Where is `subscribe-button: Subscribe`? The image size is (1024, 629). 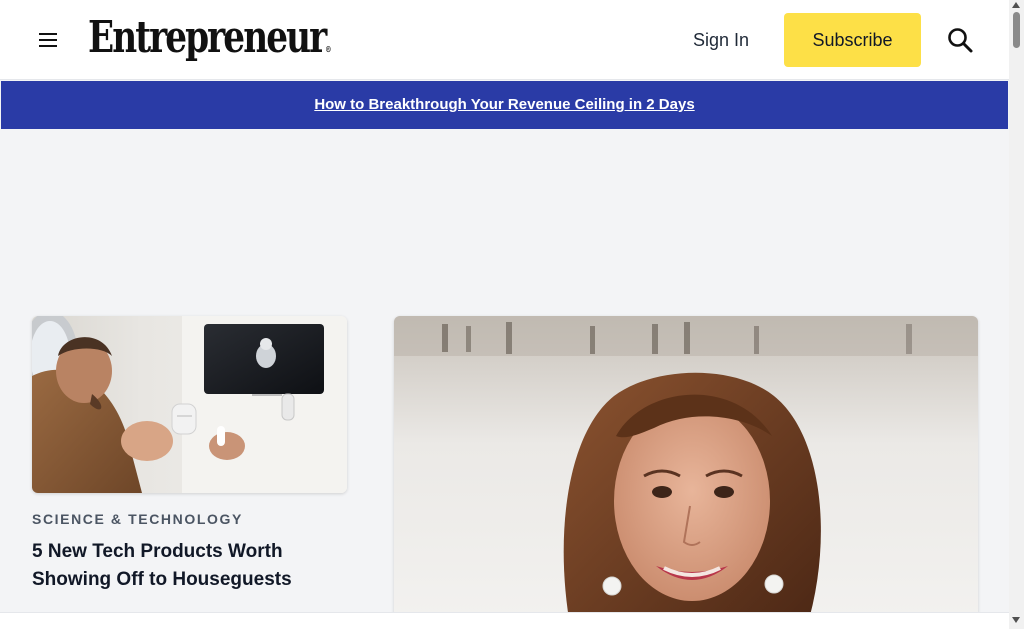 subscribe-button: Subscribe is located at coordinates (852, 40).